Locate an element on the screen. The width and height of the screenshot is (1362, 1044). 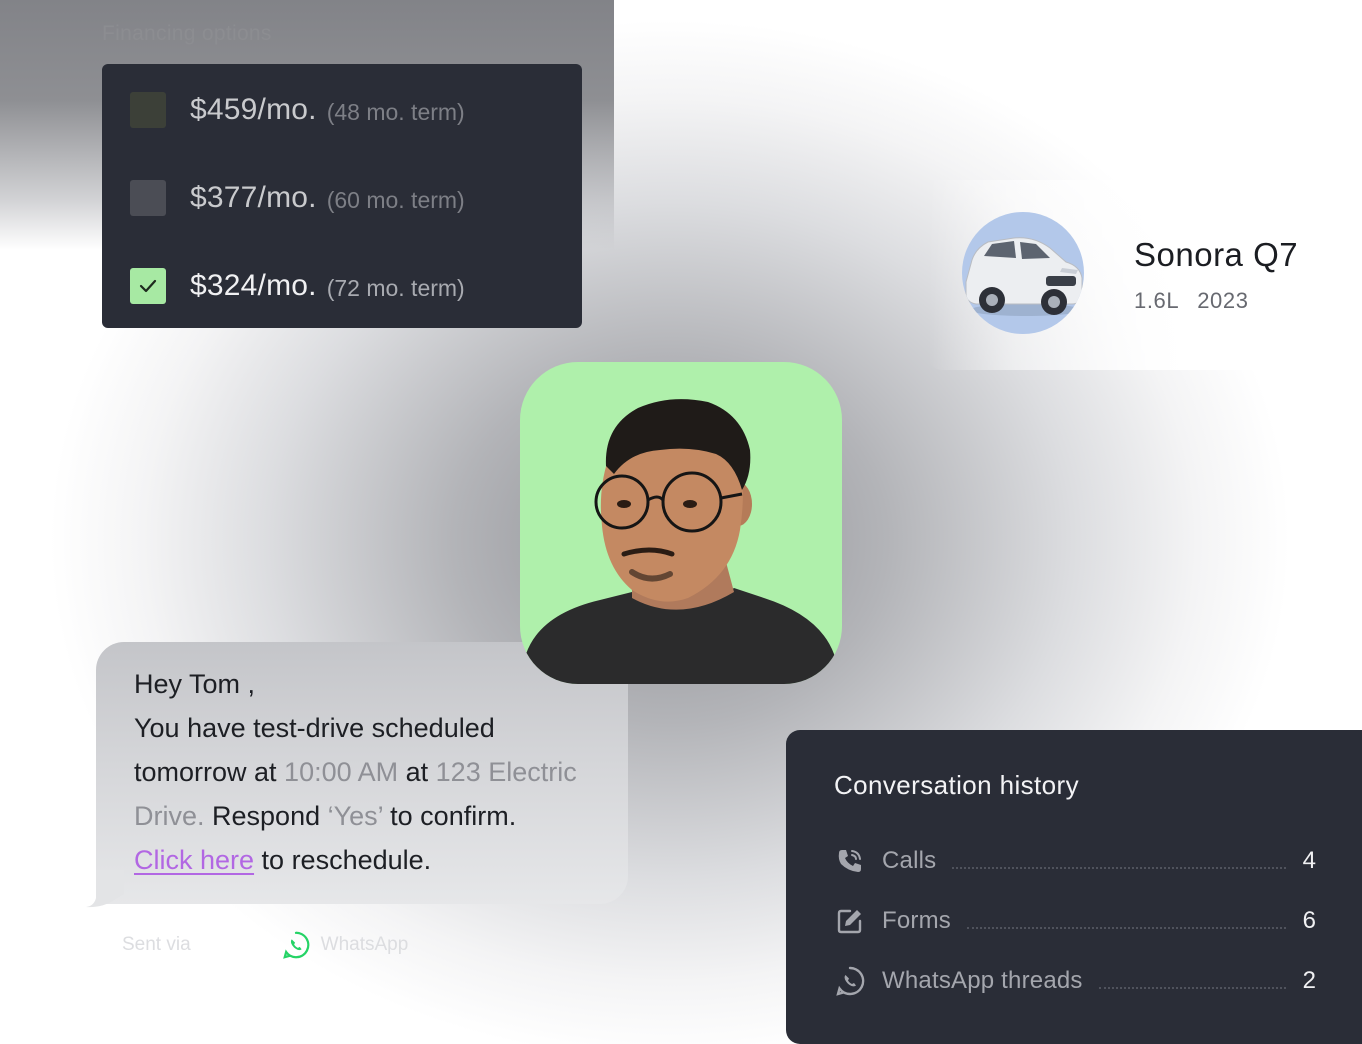
bubble-tail is located at coordinates (105, 889).